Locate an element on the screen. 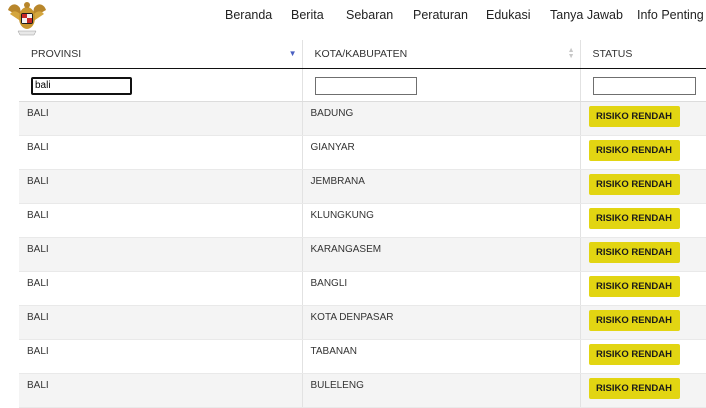 The width and height of the screenshot is (706, 408). filter-row is located at coordinates (362, 85).